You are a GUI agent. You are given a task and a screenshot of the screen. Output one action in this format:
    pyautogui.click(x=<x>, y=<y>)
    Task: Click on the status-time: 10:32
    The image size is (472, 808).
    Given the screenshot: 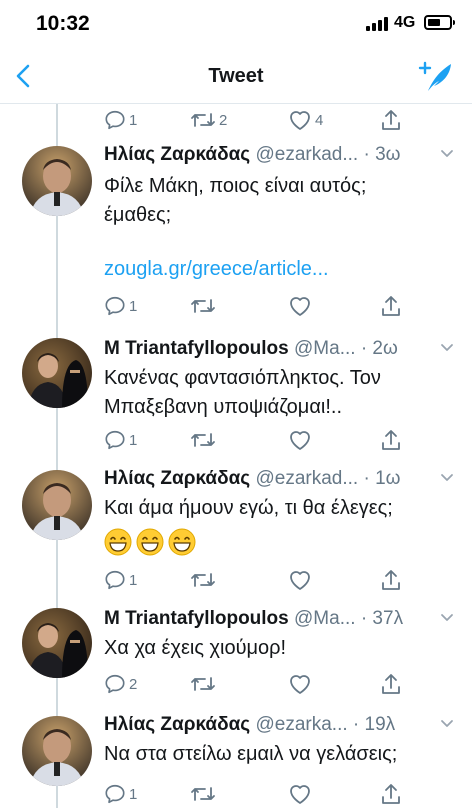 What is the action you would take?
    pyautogui.click(x=63, y=23)
    